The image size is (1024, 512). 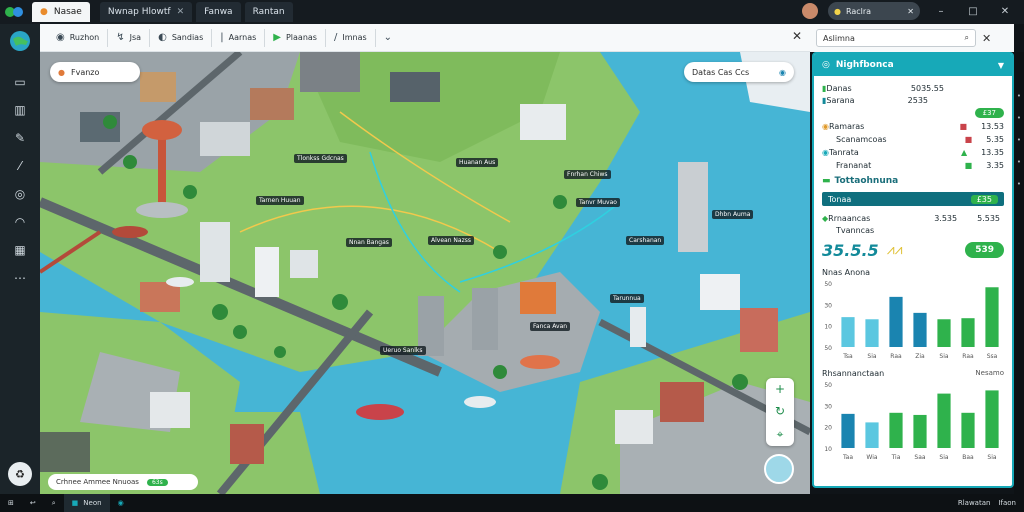 I want to click on tab-3: Rantan, so click(x=268, y=12).